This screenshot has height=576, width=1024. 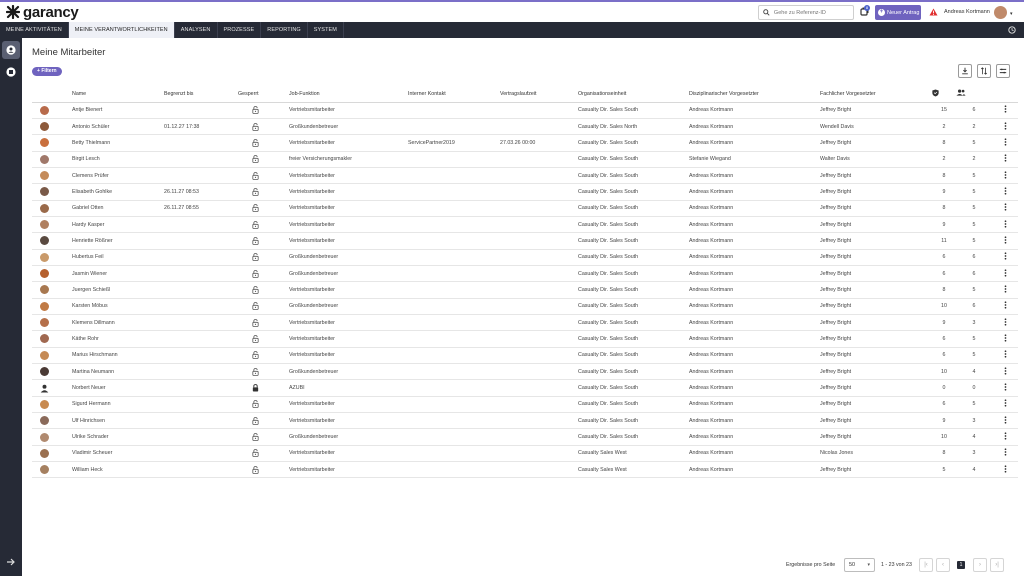 What do you see at coordinates (11, 562) in the screenshot?
I see `expand-arrow-icon` at bounding box center [11, 562].